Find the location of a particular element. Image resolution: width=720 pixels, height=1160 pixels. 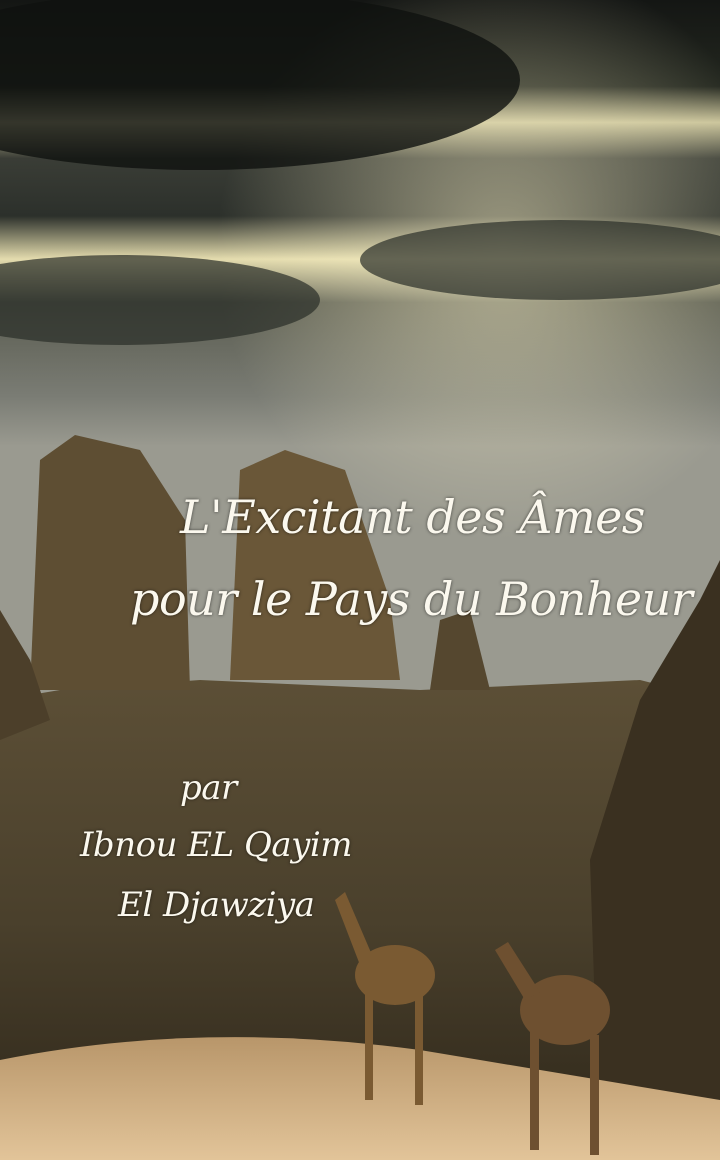

title-line-1: L'Excitant des Âmes is located at coordinates (412, 517).